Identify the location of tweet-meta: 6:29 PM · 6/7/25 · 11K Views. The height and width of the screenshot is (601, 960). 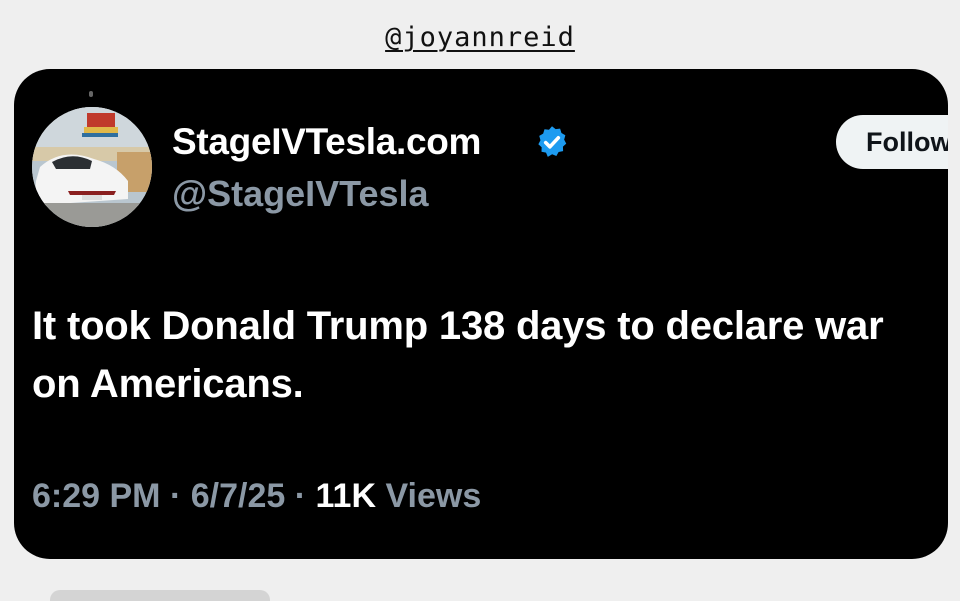
(256, 496).